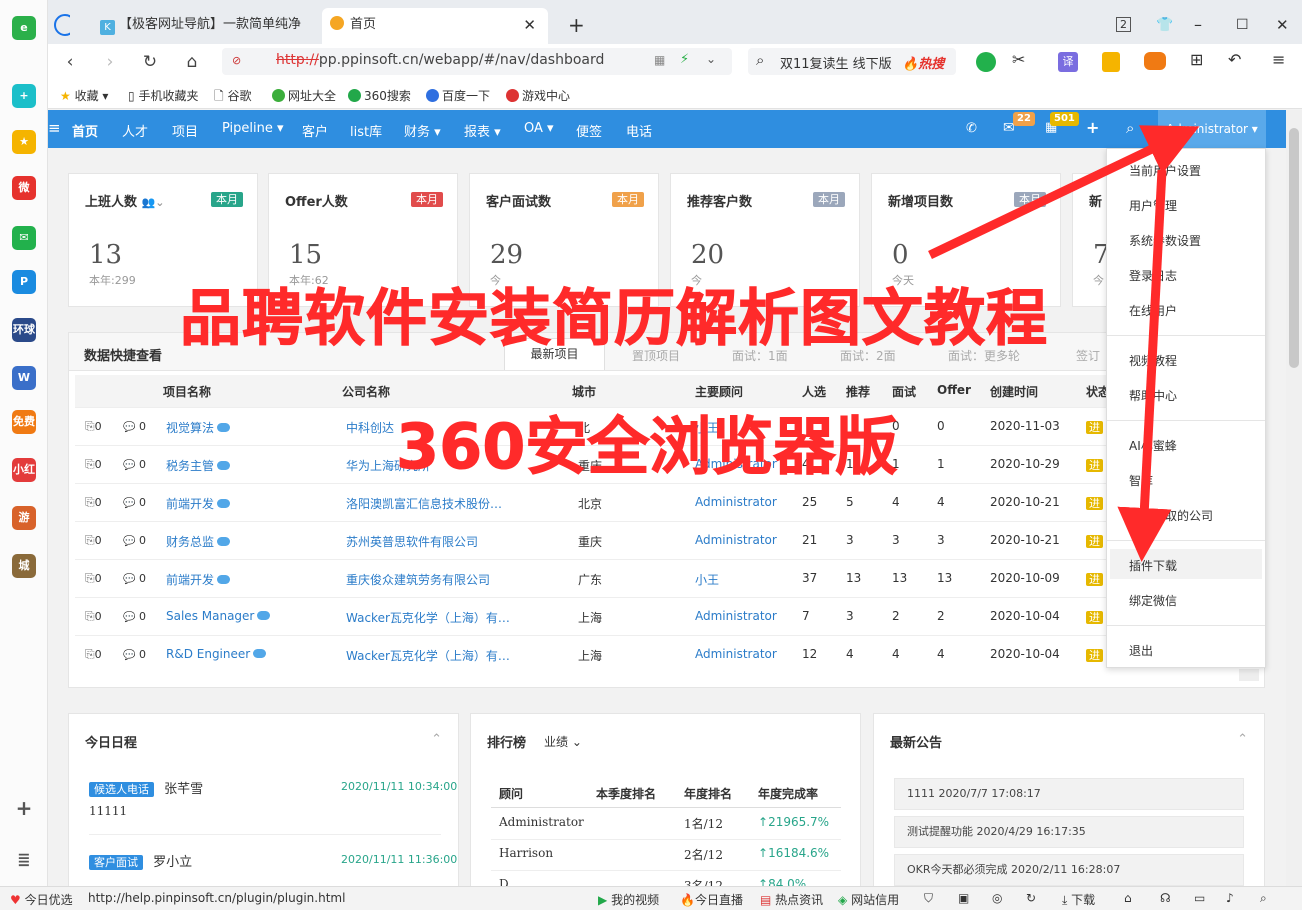 The width and height of the screenshot is (1302, 910). I want to click on hot-news: ▤ 热点资讯, so click(791, 899).